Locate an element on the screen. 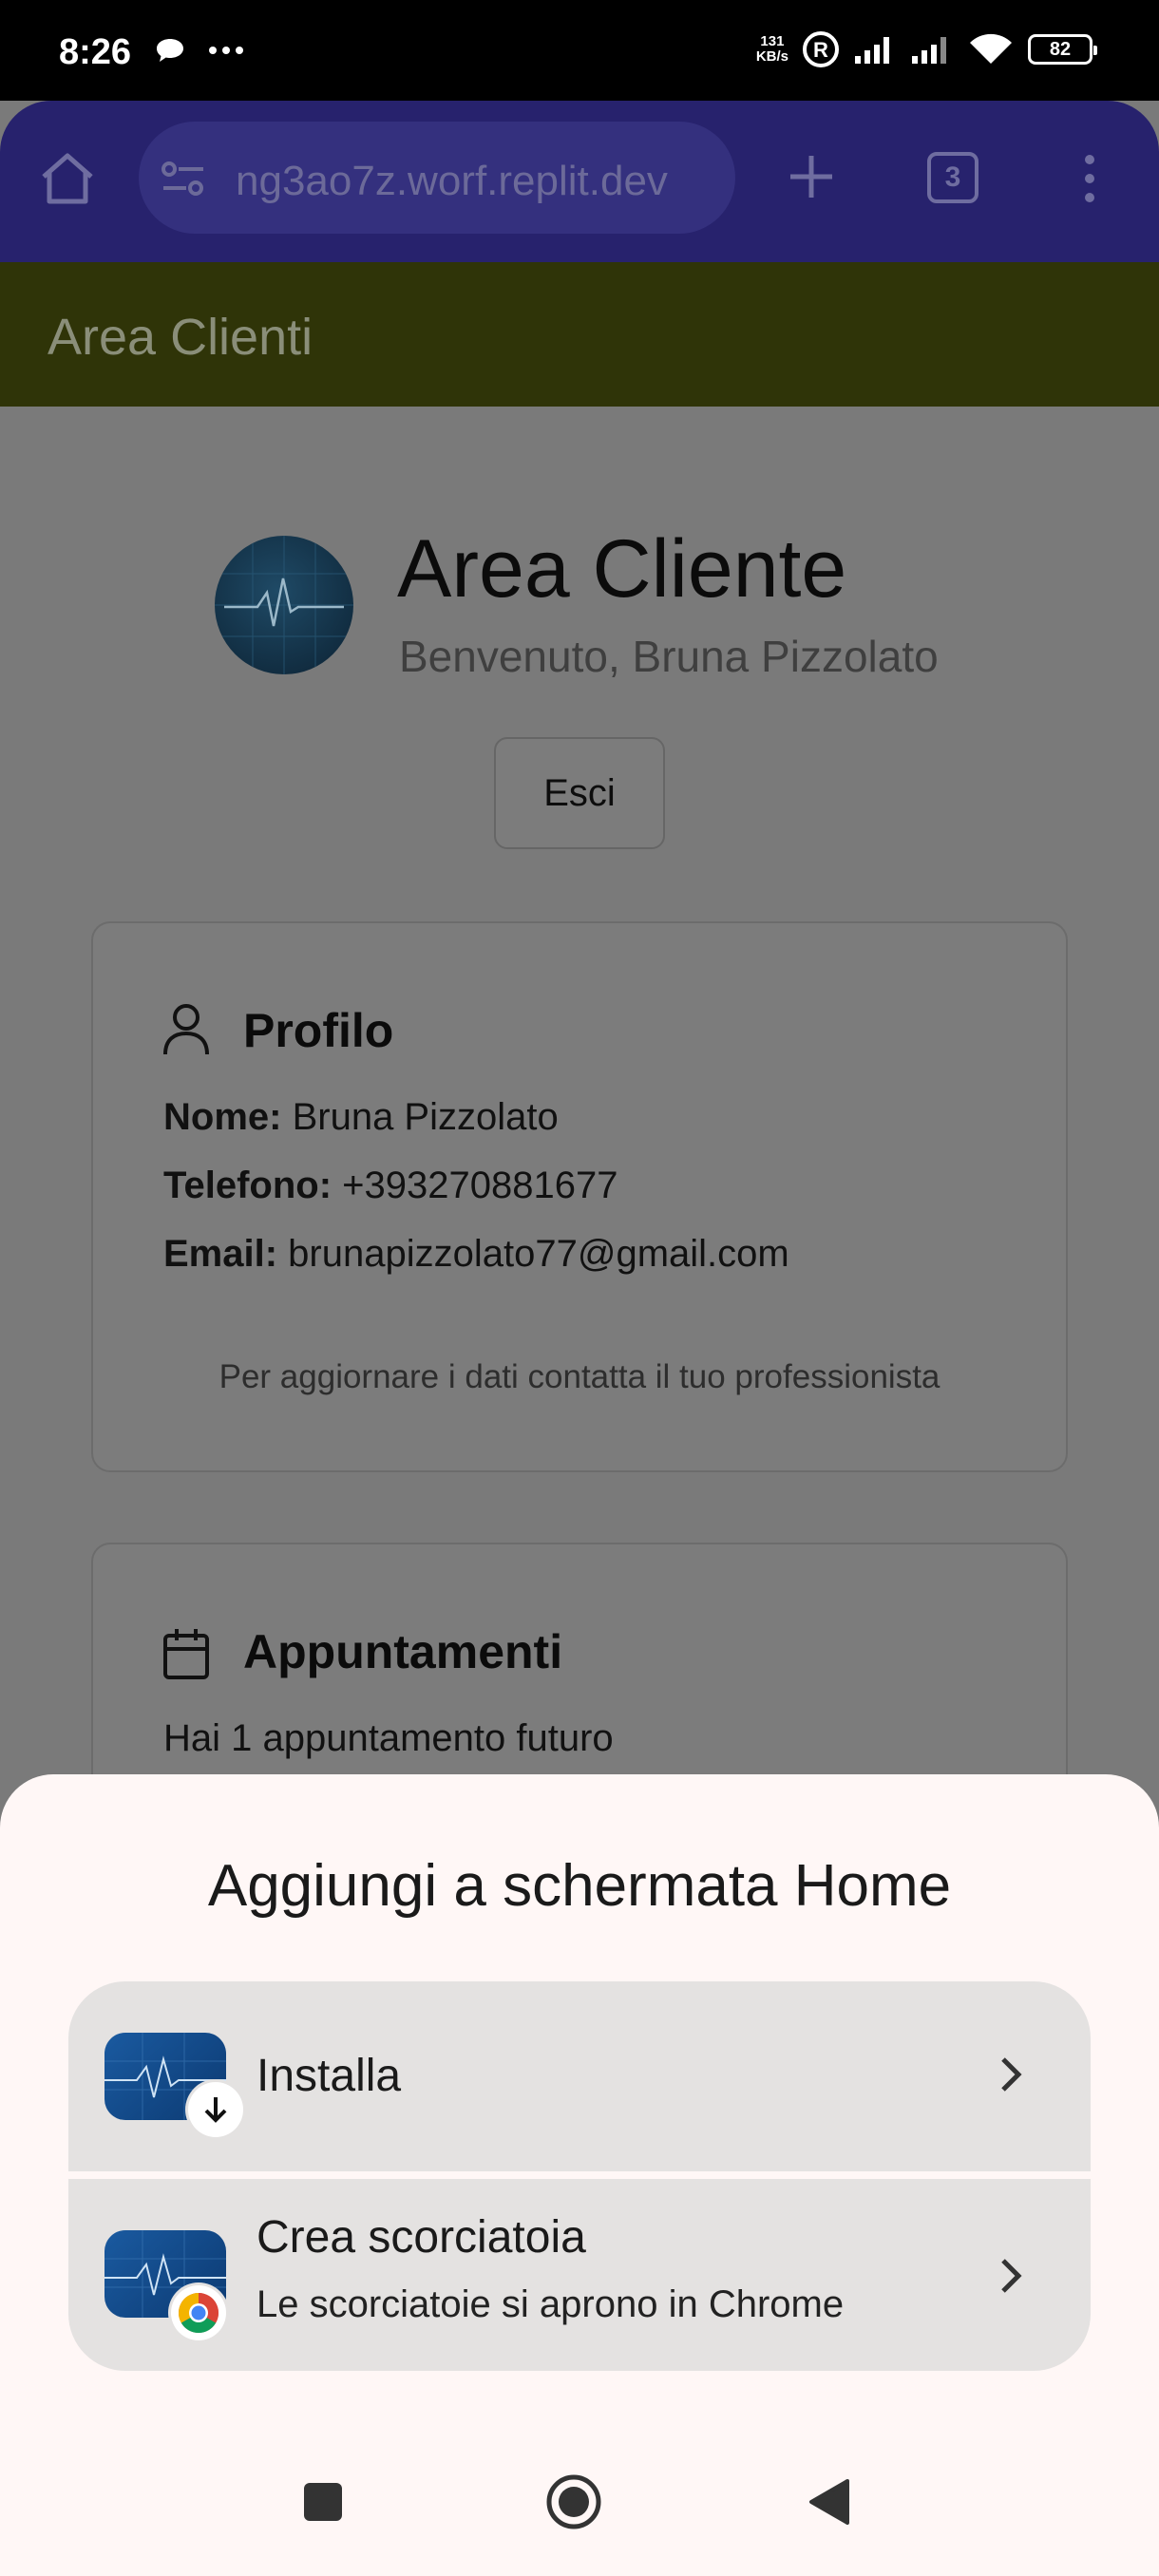  name-label: Nome: is located at coordinates (222, 1117).